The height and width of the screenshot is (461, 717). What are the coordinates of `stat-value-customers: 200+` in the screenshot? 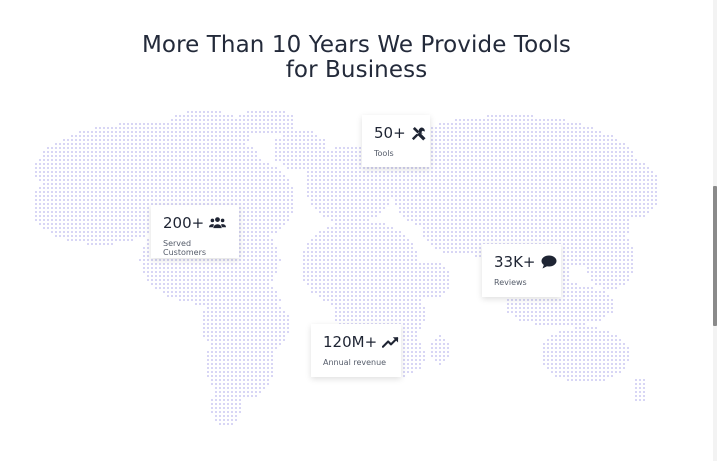 It's located at (184, 223).